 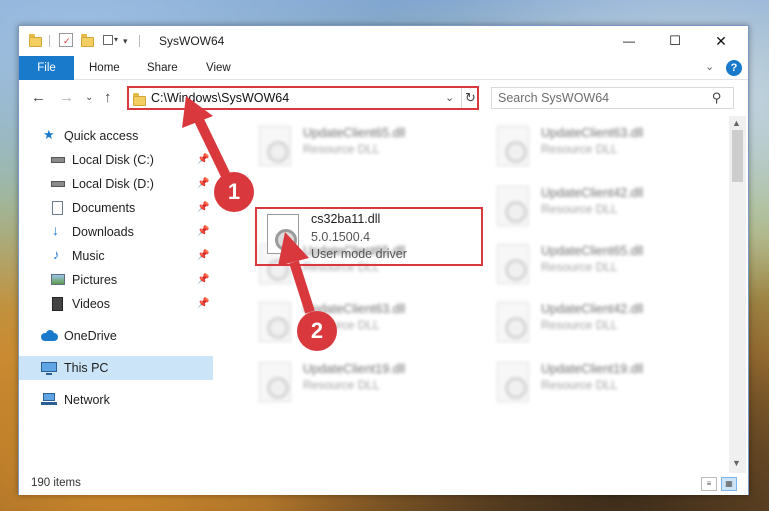 I want to click on network-icon, so click(x=49, y=400).